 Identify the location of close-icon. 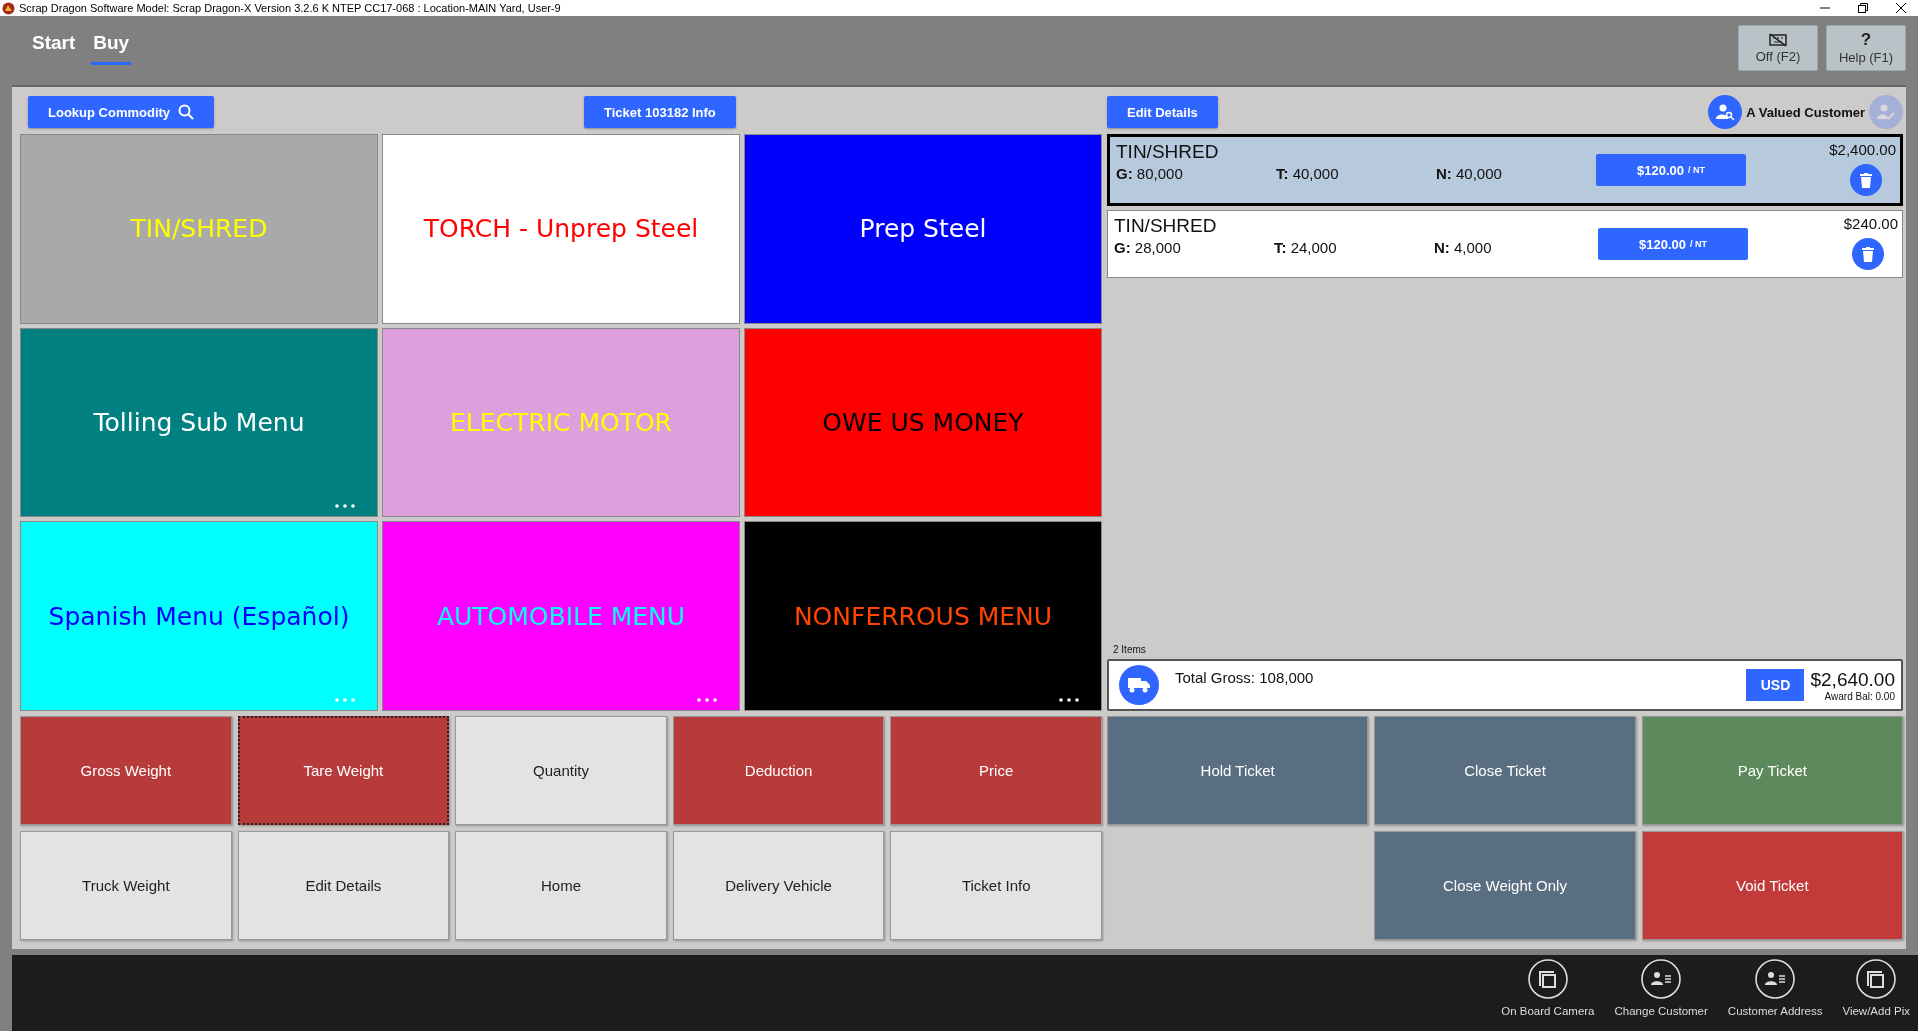
(1901, 8).